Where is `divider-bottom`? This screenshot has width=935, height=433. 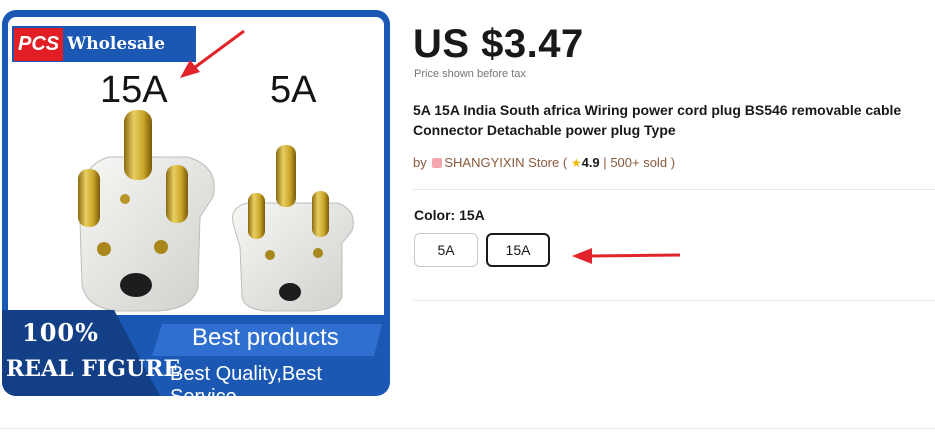 divider-bottom is located at coordinates (674, 300).